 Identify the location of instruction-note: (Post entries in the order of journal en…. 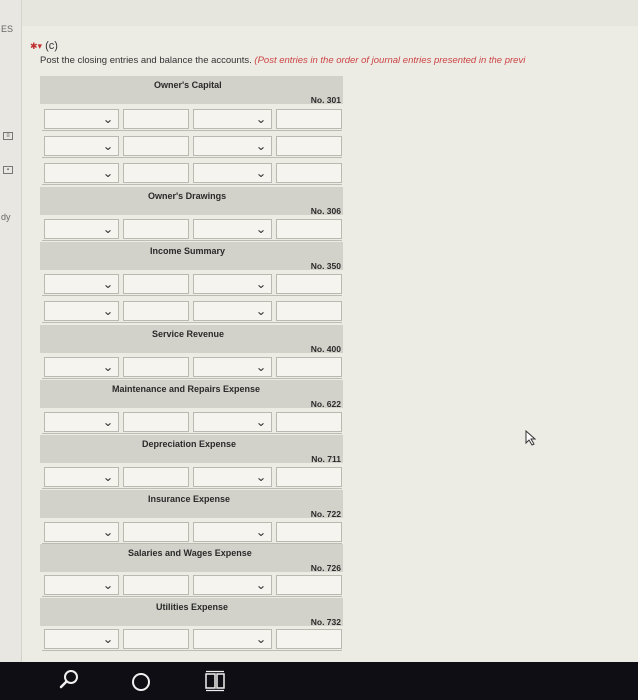
(390, 60).